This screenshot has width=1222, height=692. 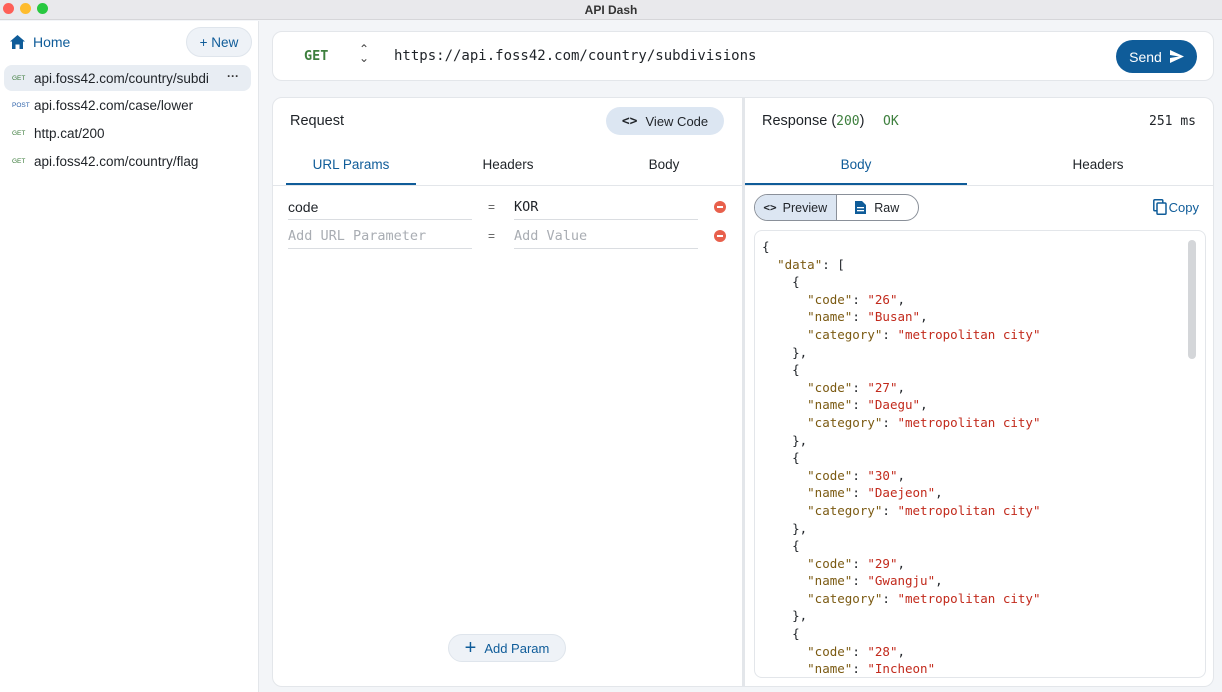 What do you see at coordinates (606, 237) in the screenshot?
I see `param-value-input: Add Value` at bounding box center [606, 237].